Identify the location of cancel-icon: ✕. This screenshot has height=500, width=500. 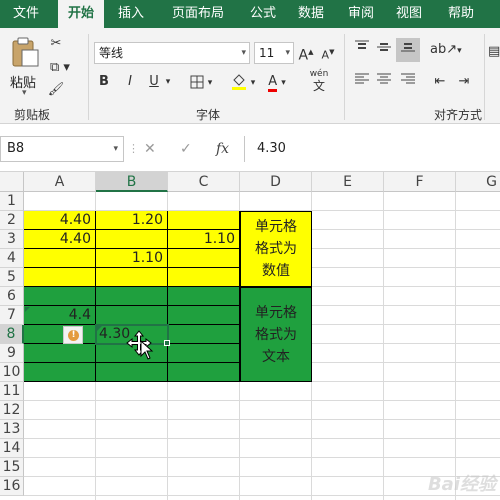
(150, 149).